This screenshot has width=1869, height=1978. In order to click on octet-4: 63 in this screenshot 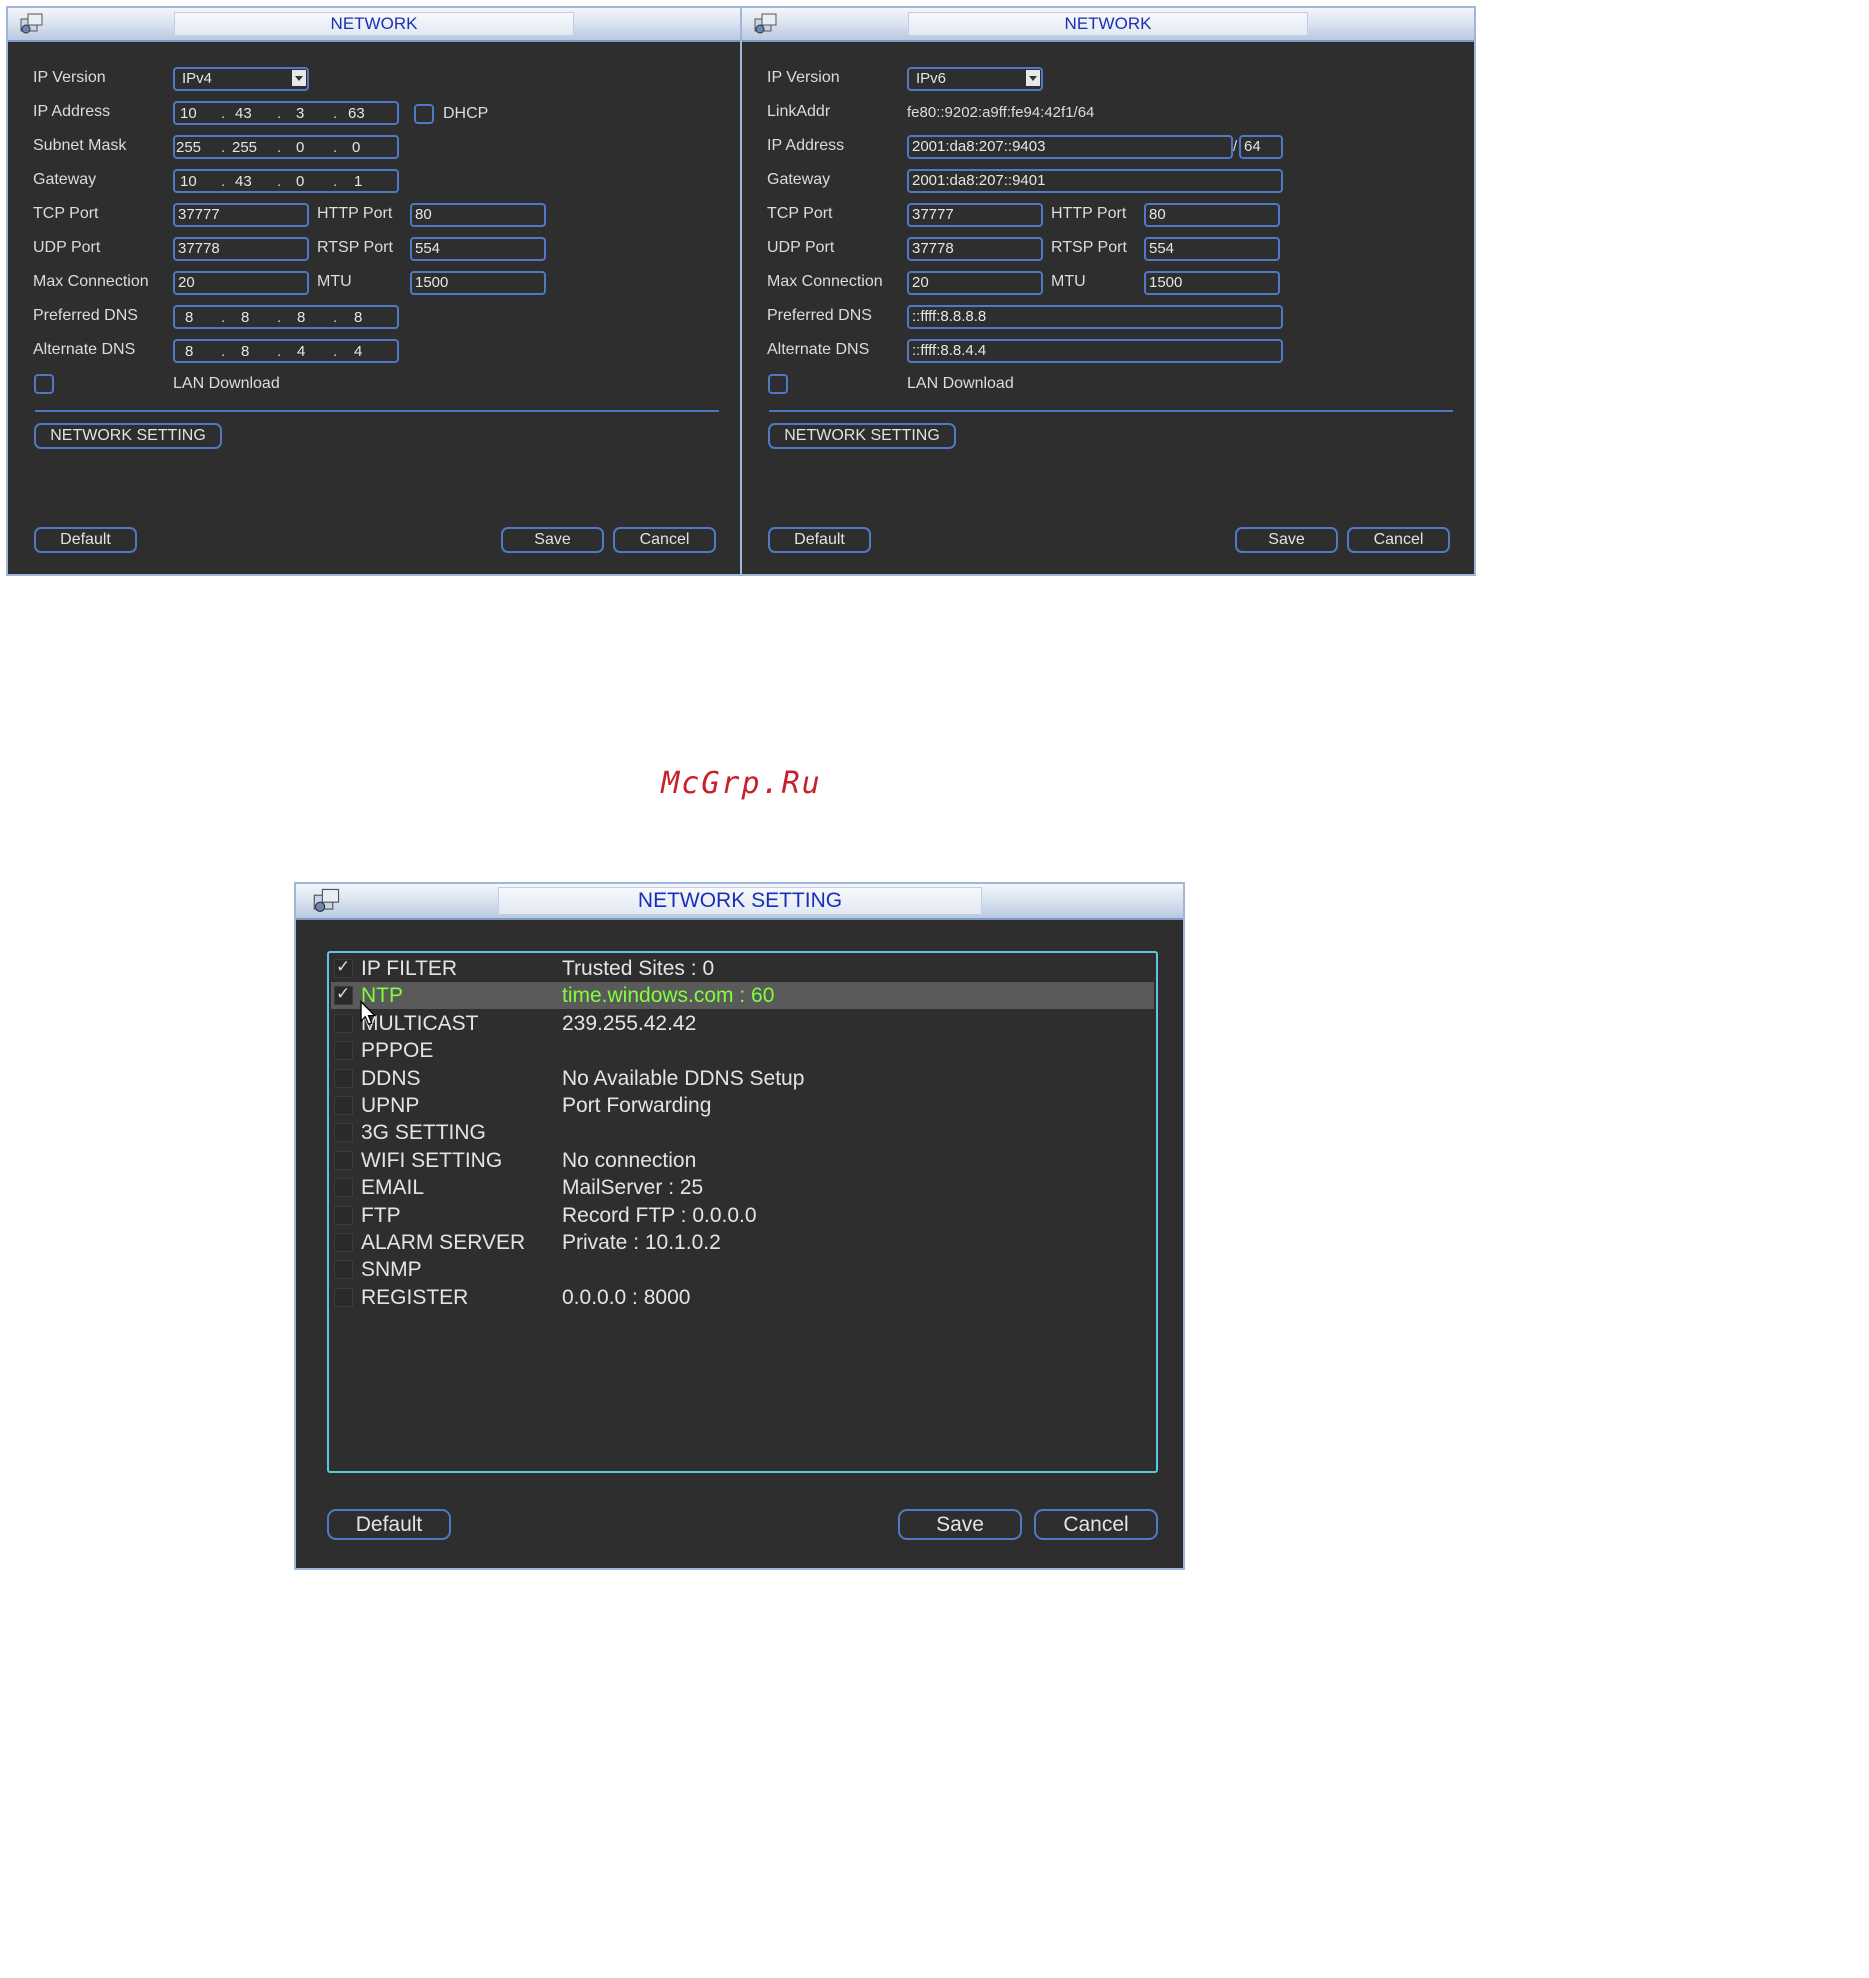, I will do `click(356, 113)`.